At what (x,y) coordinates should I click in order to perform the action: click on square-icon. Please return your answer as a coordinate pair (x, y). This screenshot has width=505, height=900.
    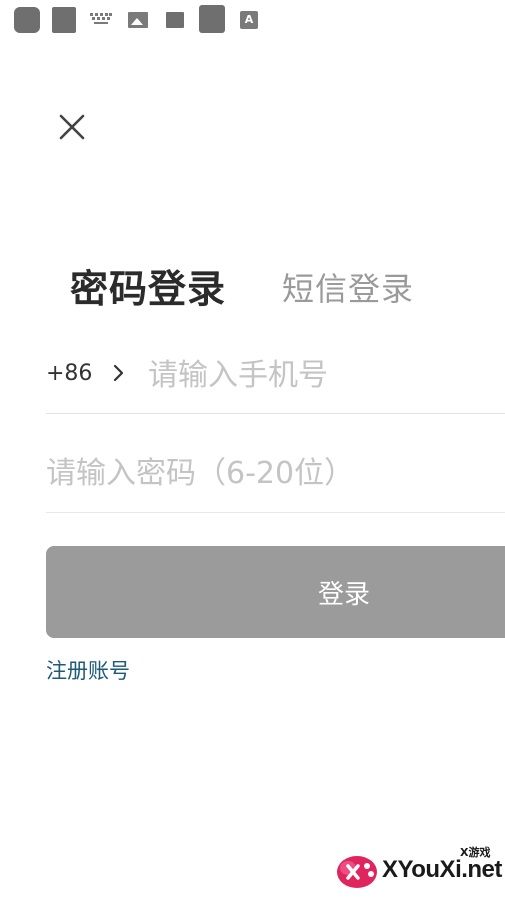
    Looking at the image, I should click on (175, 20).